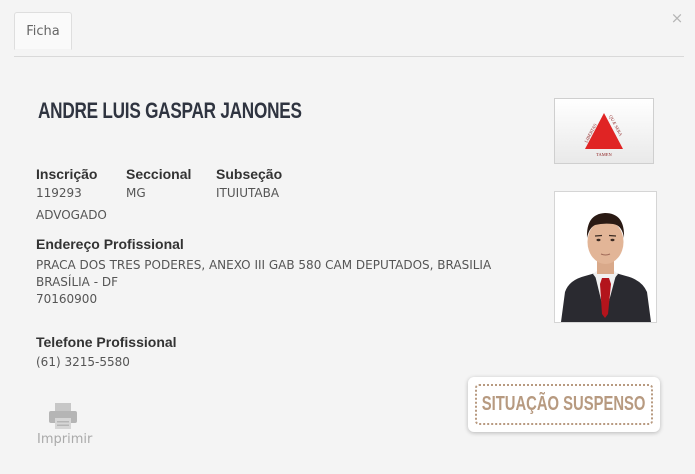 This screenshot has width=695, height=474. Describe the element at coordinates (77, 282) in the screenshot. I see `endereco-line2: BRASÍLIA - DF` at that location.